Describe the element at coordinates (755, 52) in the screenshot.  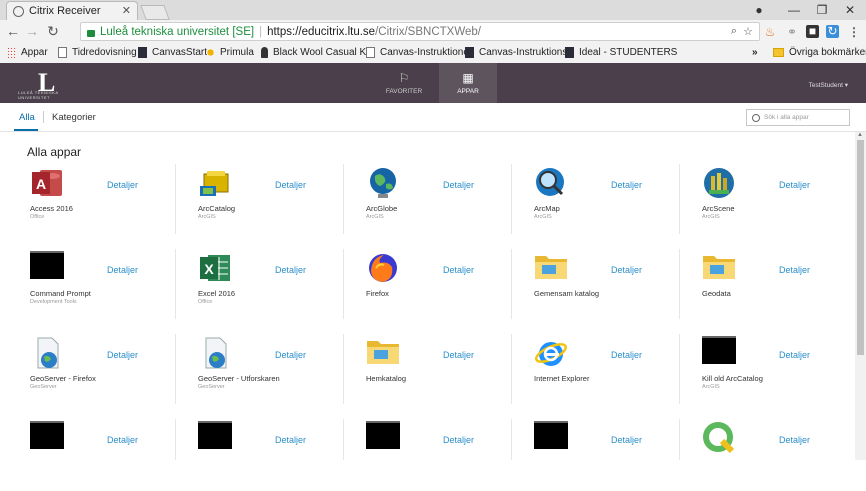
I see `bookmarks-overflow-button: »` at that location.